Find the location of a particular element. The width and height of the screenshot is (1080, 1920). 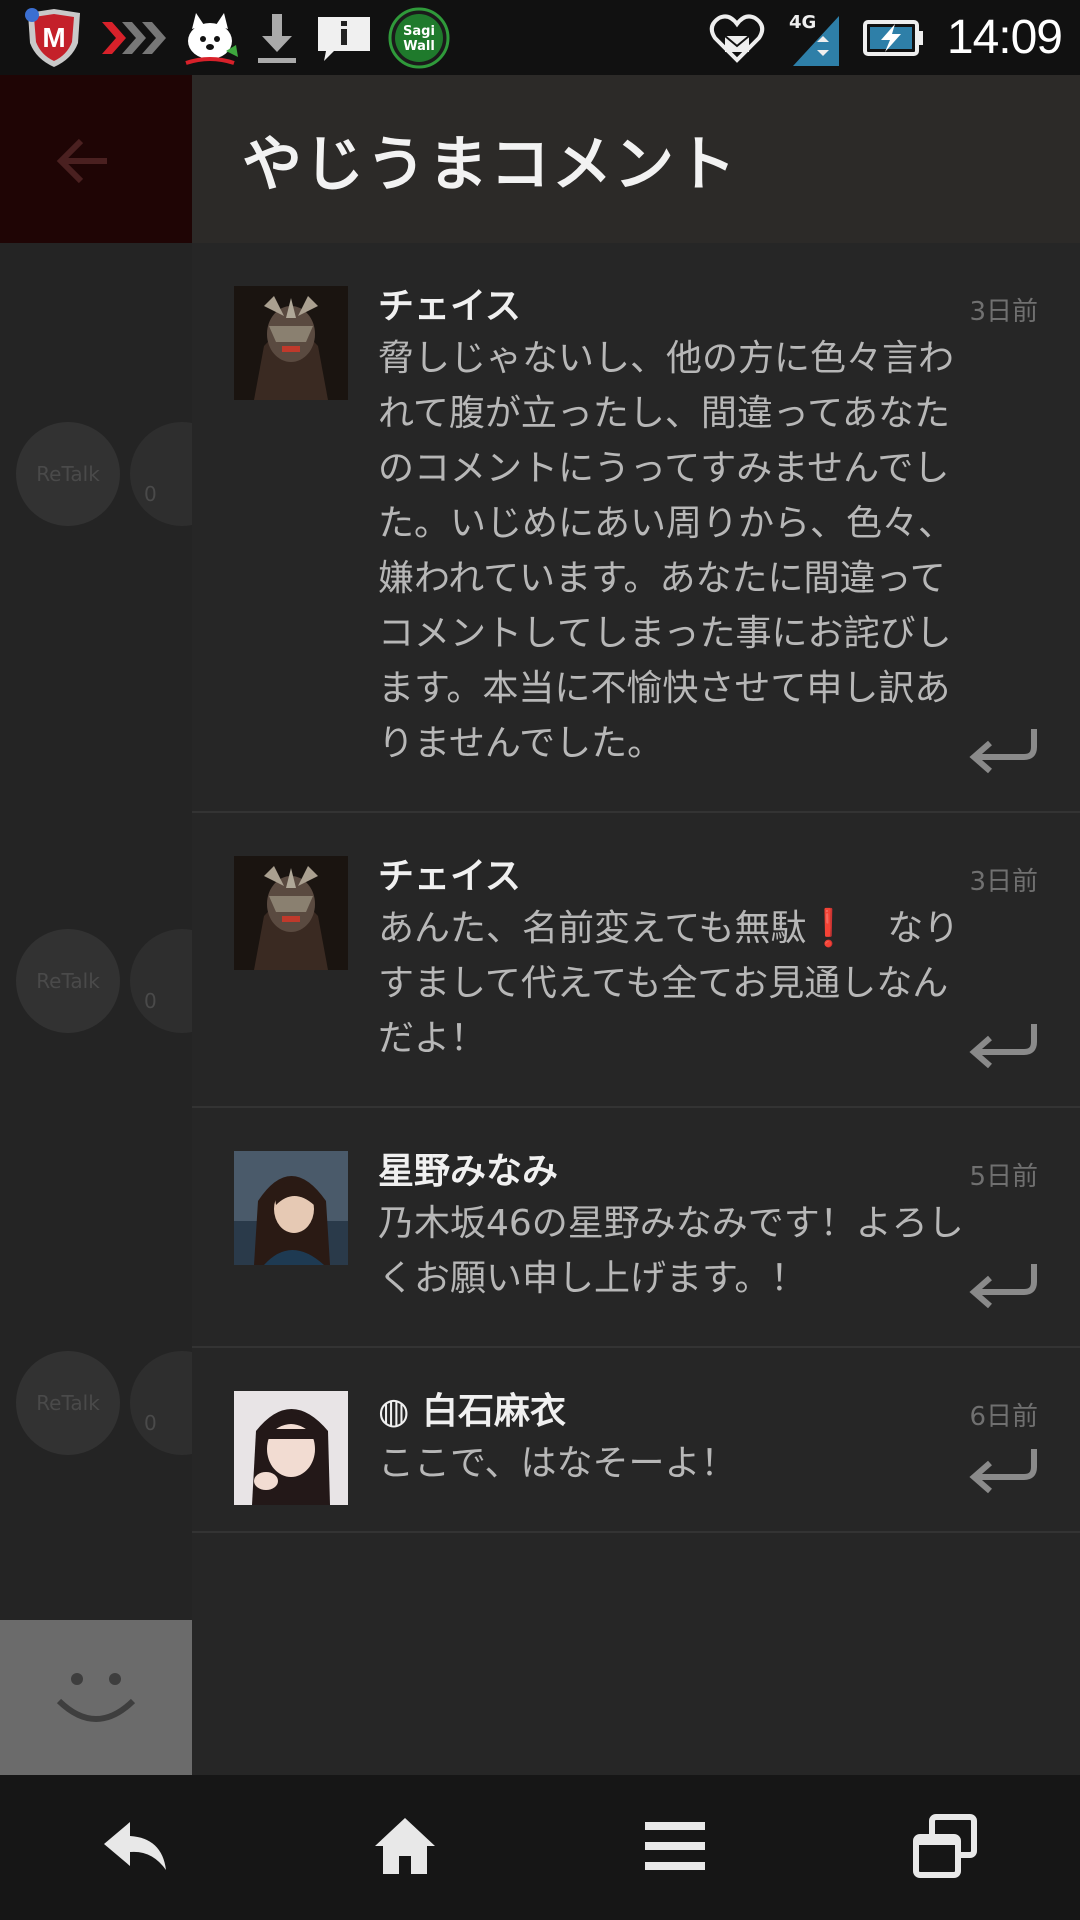

navigation-bar is located at coordinates (540, 1847).